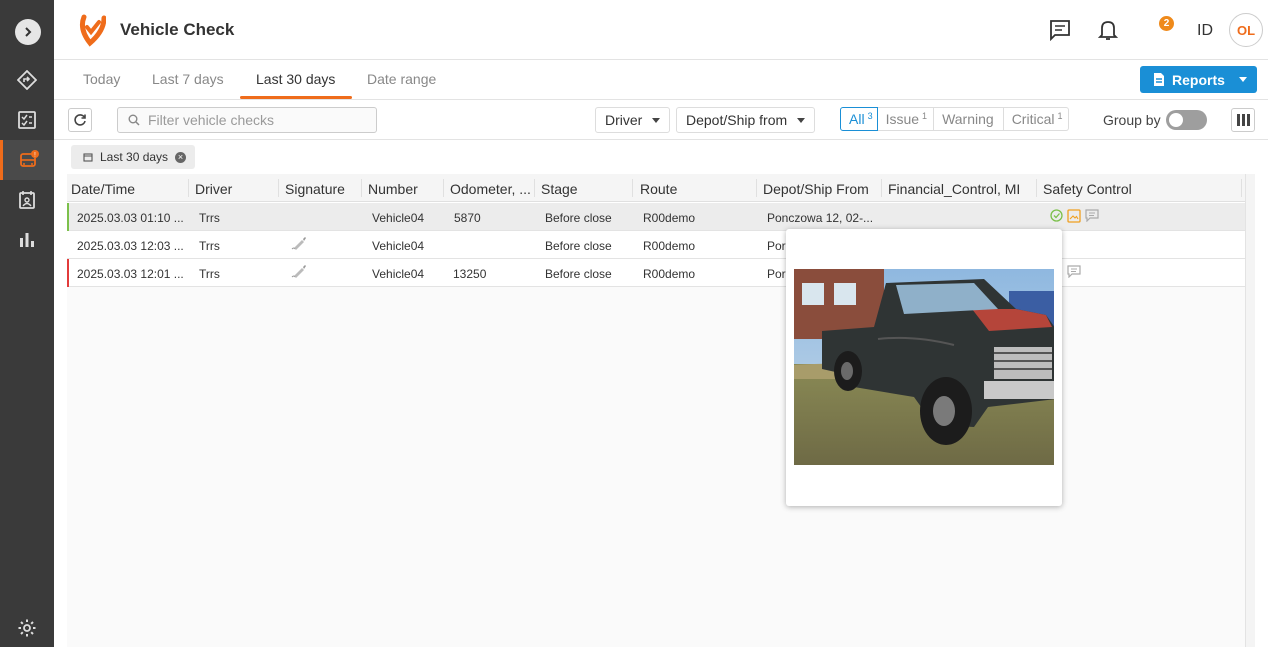  What do you see at coordinates (401, 79) in the screenshot?
I see `tab-date-range: Date range` at bounding box center [401, 79].